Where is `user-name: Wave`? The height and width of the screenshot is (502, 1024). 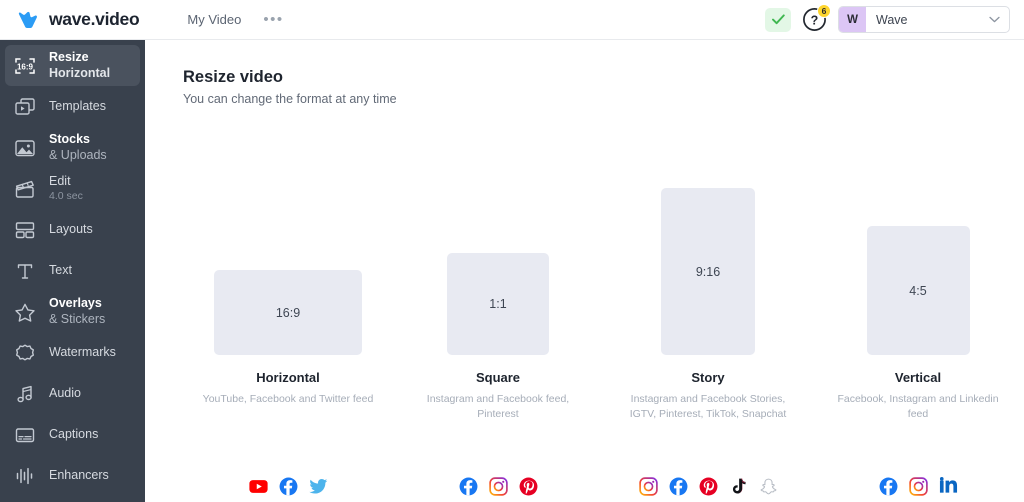 user-name: Wave is located at coordinates (892, 19).